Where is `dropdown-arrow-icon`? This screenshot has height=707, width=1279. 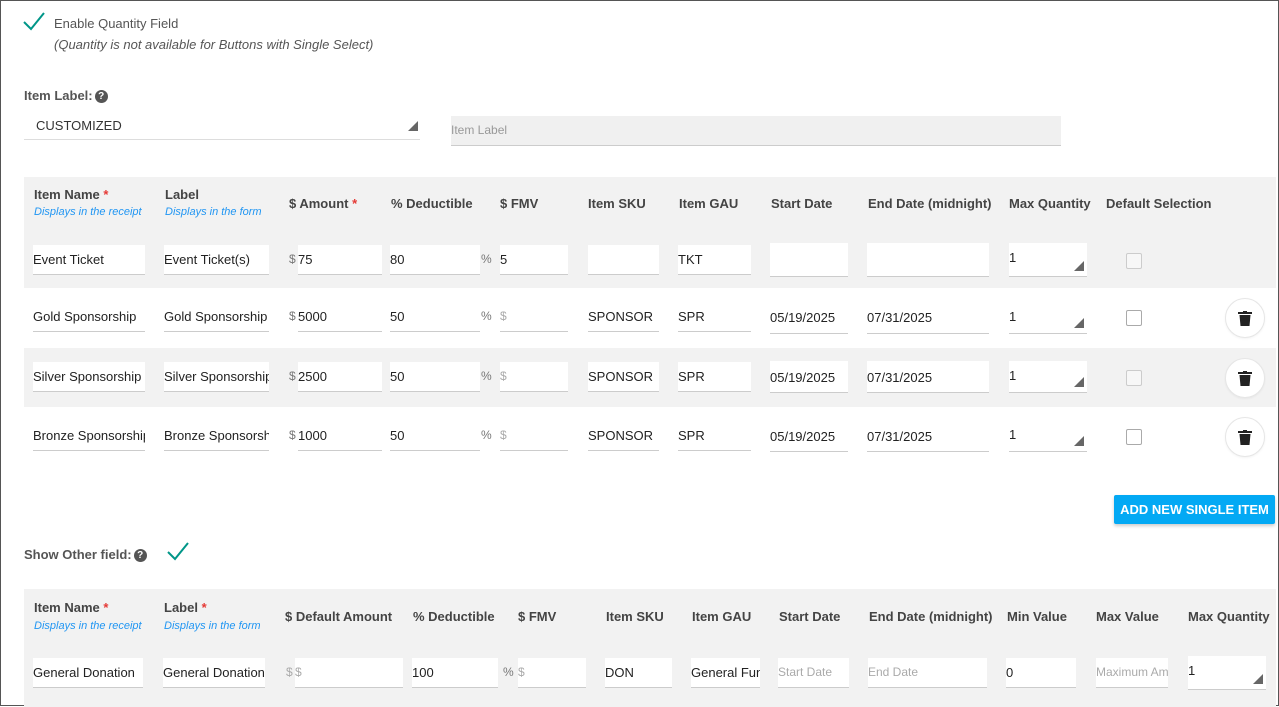
dropdown-arrow-icon is located at coordinates (413, 126).